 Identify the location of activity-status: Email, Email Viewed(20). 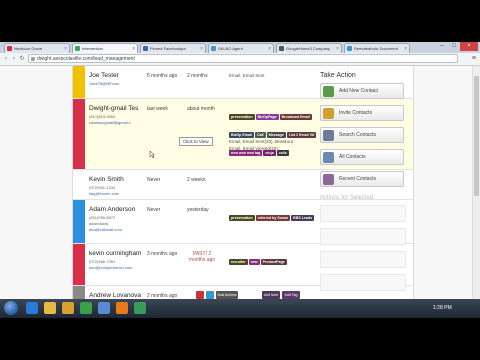
(253, 148).